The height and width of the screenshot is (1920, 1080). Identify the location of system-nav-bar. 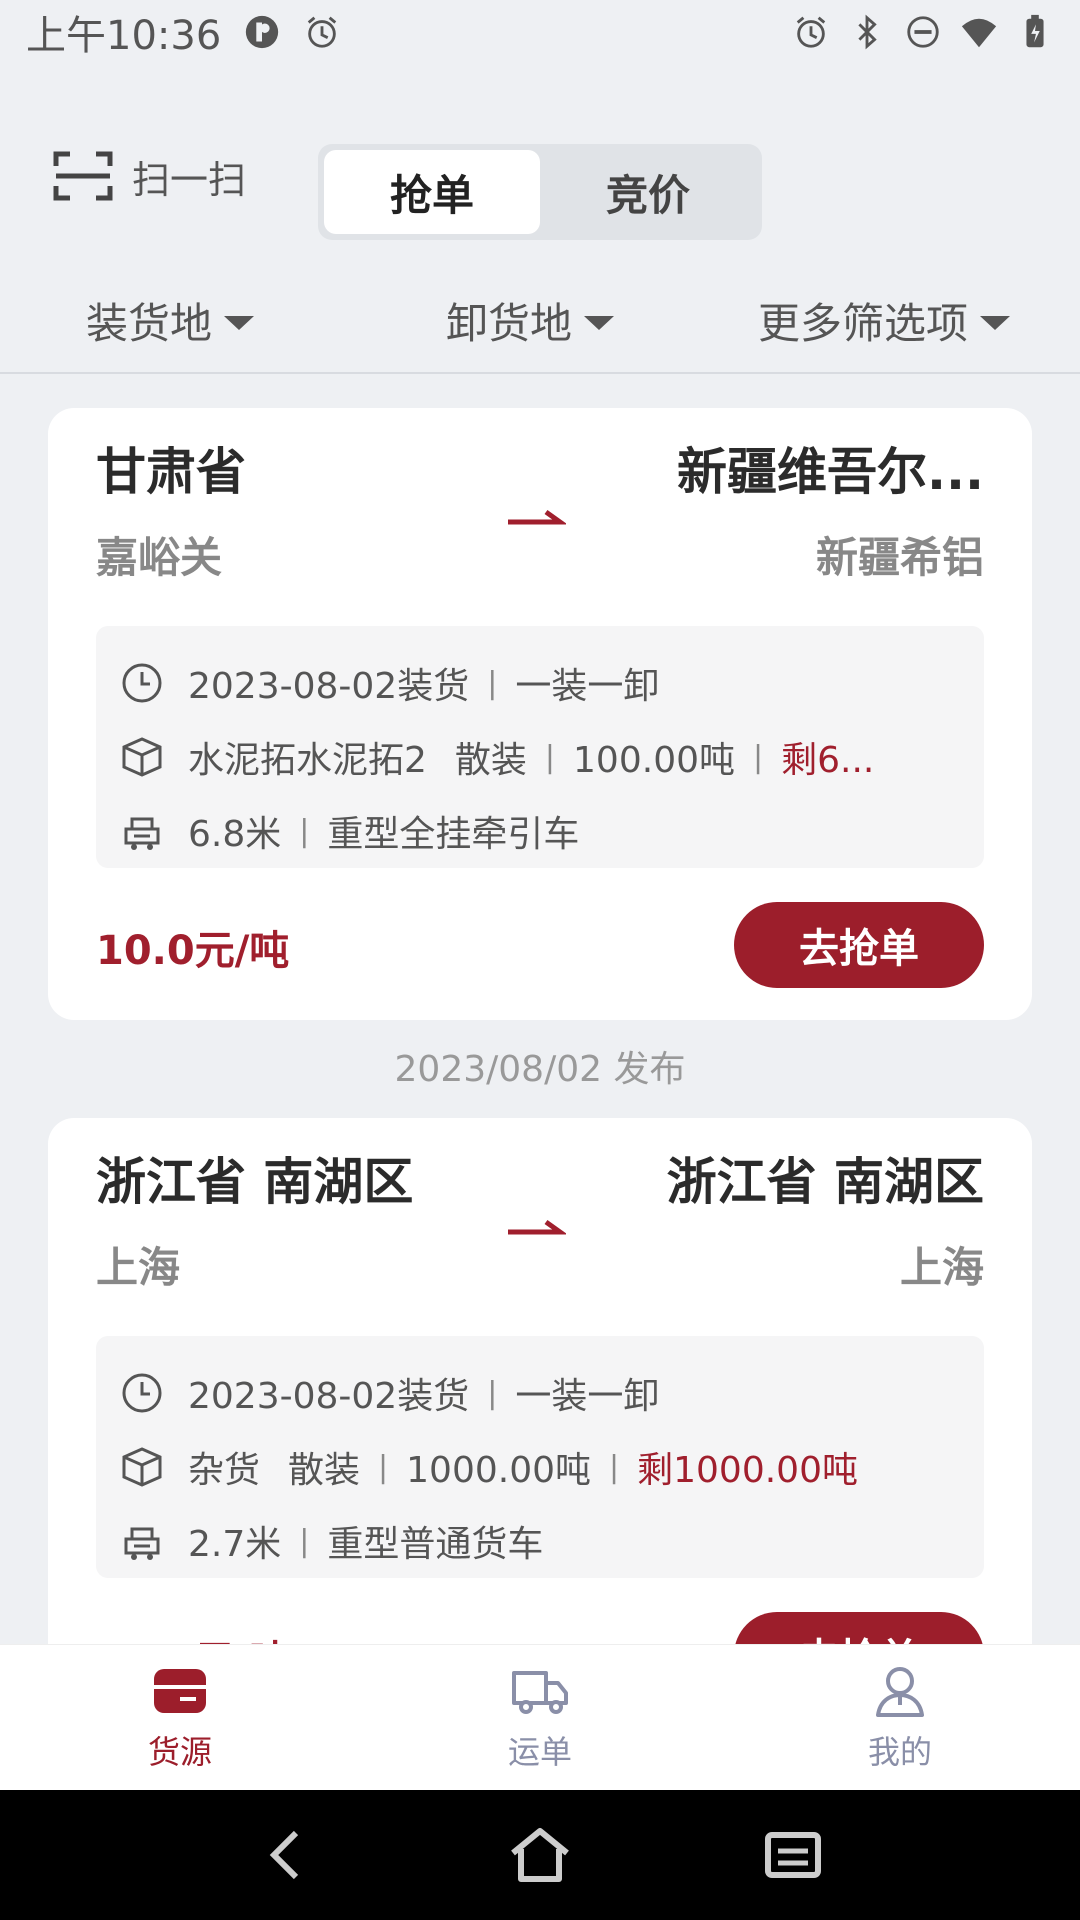
(540, 1855).